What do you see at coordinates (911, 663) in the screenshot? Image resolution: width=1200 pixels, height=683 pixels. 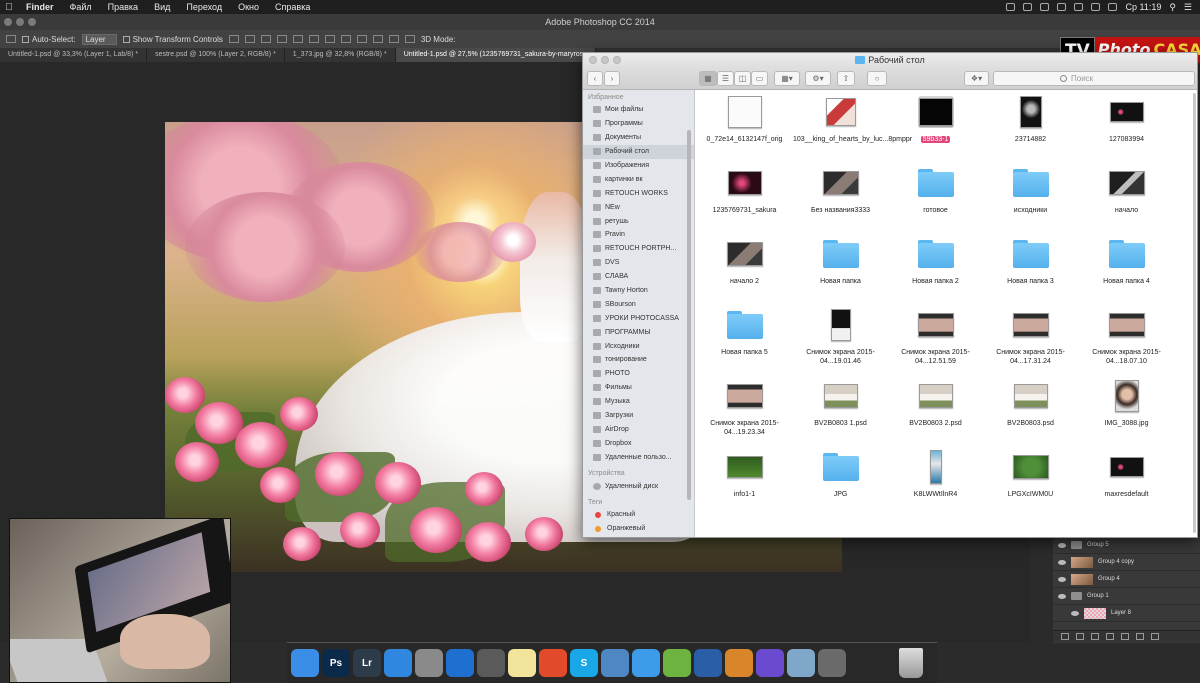 I see `trash-icon` at bounding box center [911, 663].